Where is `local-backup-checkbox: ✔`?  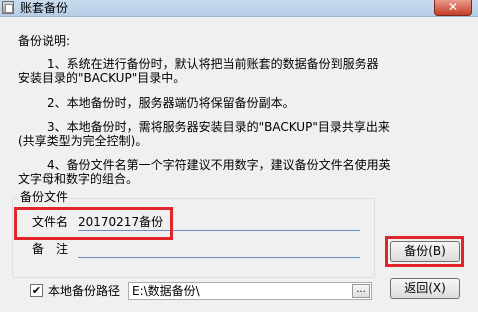 local-backup-checkbox: ✔ is located at coordinates (36, 290).